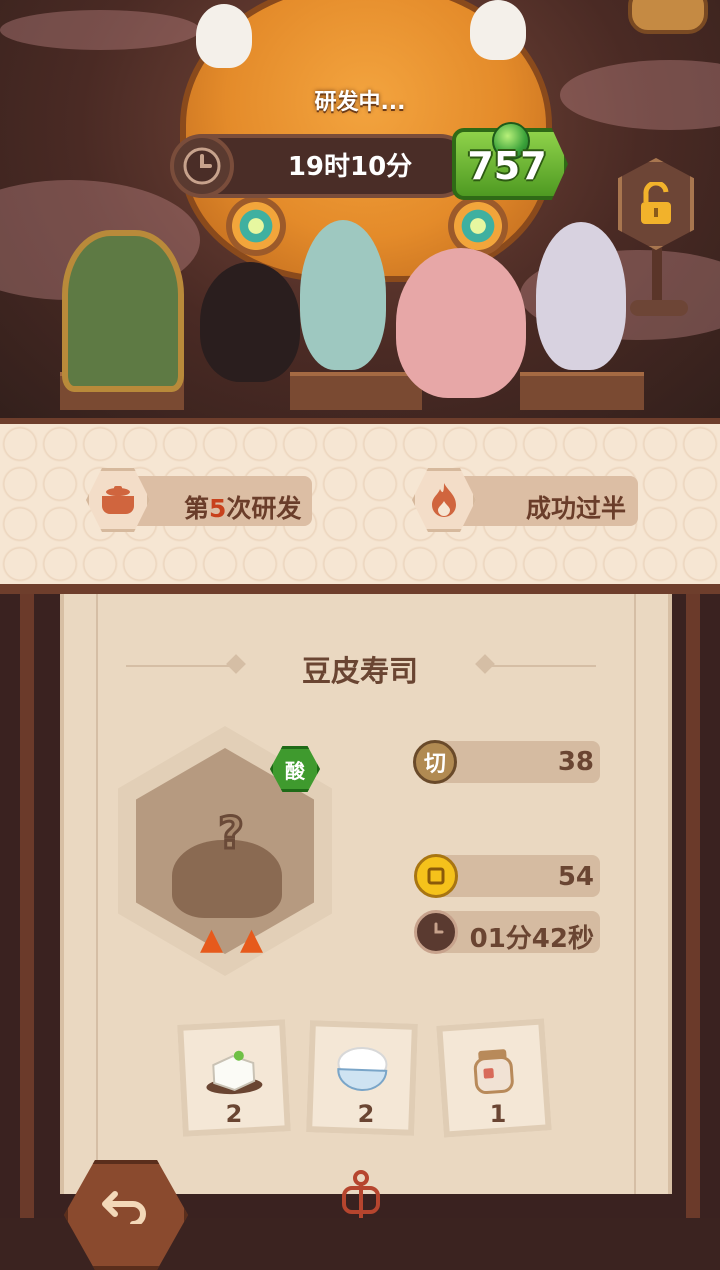  I want to click on unlock-icon, so click(656, 203).